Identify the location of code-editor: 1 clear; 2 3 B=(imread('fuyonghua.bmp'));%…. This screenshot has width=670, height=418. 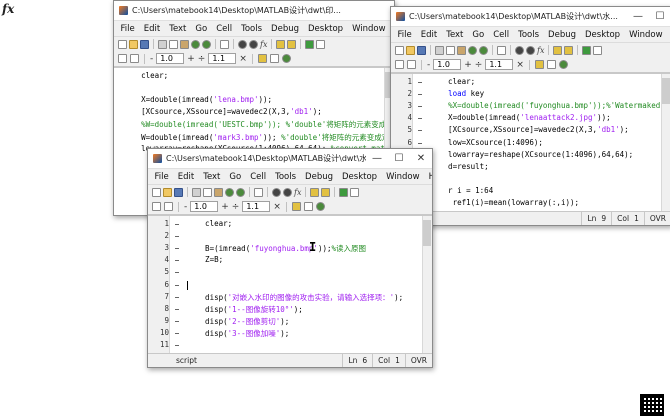
(290, 284).